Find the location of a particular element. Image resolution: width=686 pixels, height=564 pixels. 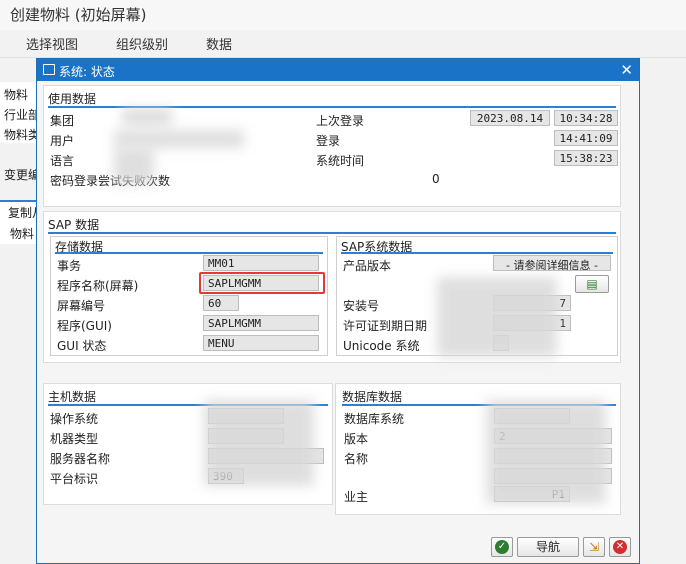

cancel-icon: ✕ is located at coordinates (620, 547).